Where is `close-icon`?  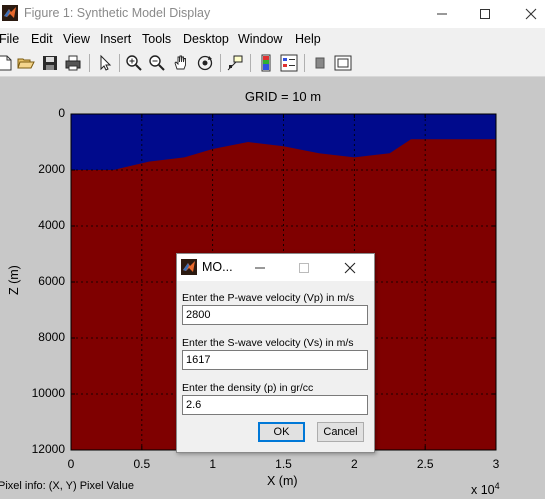
close-icon is located at coordinates (350, 267).